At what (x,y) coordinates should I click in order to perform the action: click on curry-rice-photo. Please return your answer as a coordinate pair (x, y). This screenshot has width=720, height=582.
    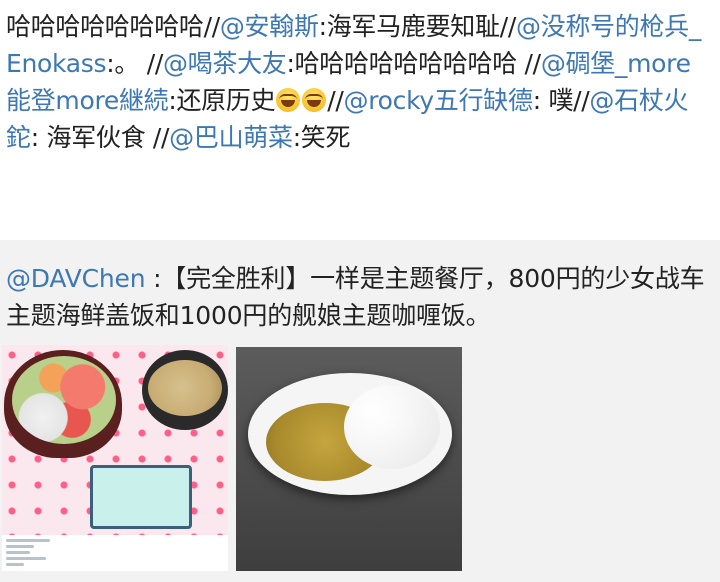
    Looking at the image, I should click on (349, 459).